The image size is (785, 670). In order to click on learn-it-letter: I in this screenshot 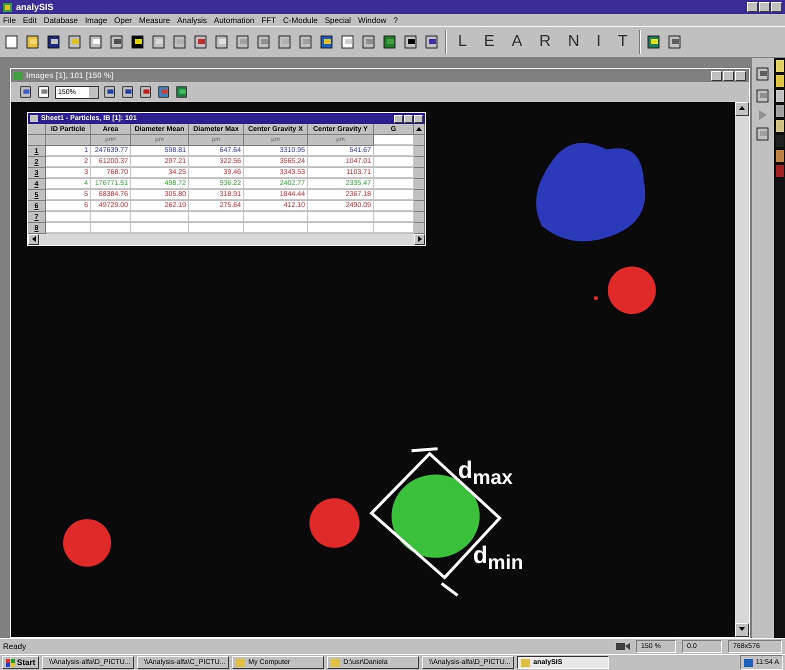, I will do `click(598, 42)`.